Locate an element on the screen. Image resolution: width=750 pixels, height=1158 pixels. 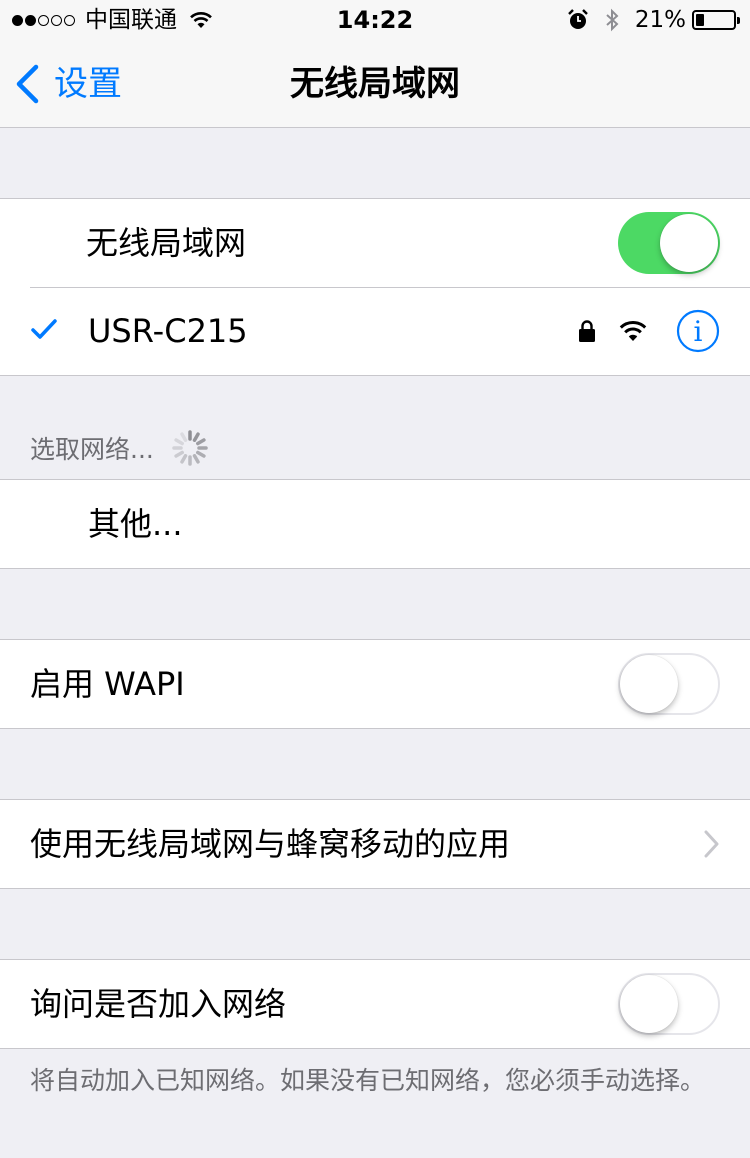
status-bar: 中国联通 14:22 21% is located at coordinates (375, 20).